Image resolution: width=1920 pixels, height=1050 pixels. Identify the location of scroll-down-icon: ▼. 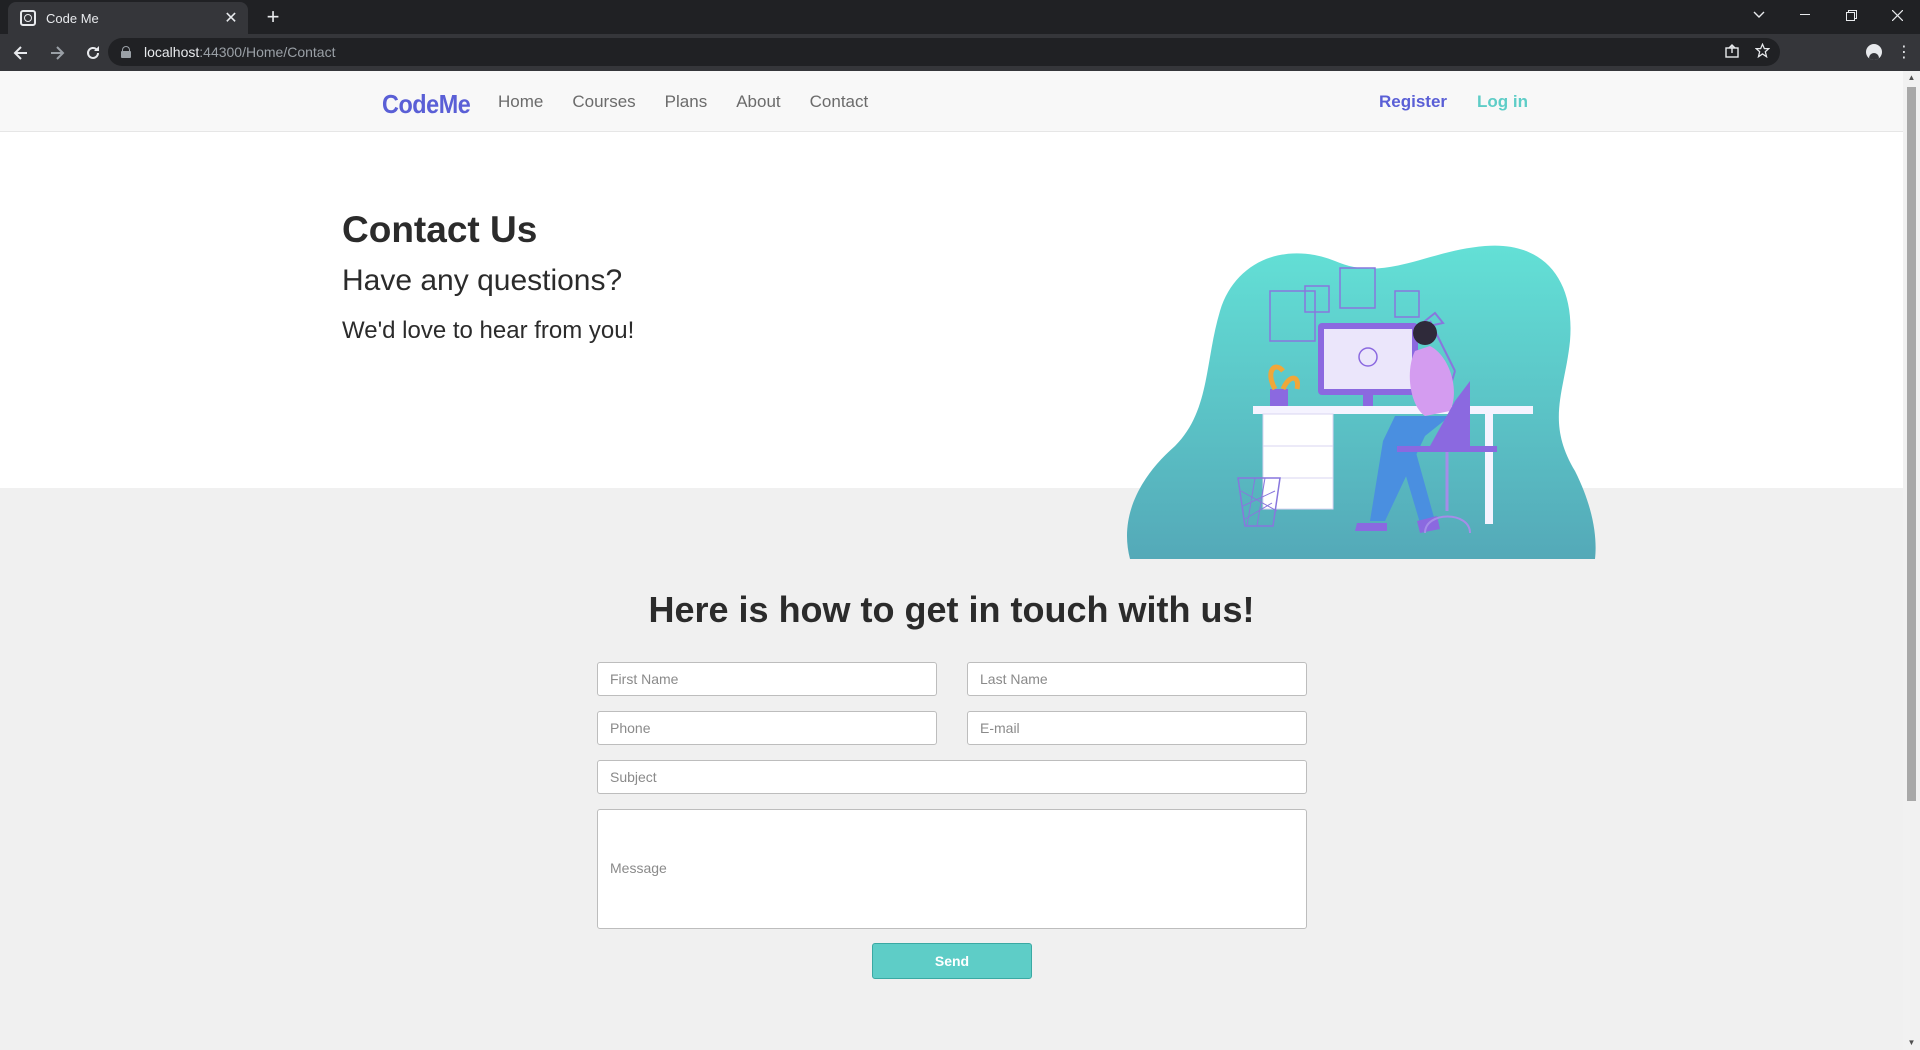
(1911, 1043).